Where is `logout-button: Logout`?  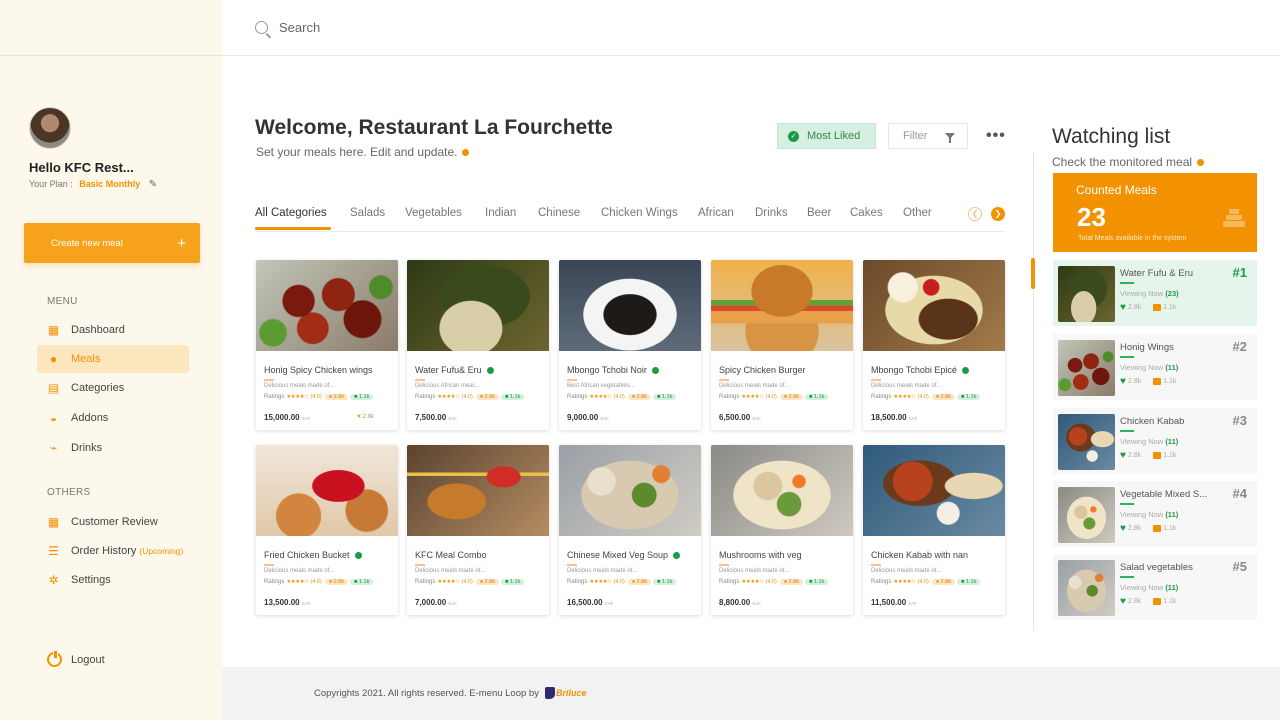 logout-button: Logout is located at coordinates (76, 658).